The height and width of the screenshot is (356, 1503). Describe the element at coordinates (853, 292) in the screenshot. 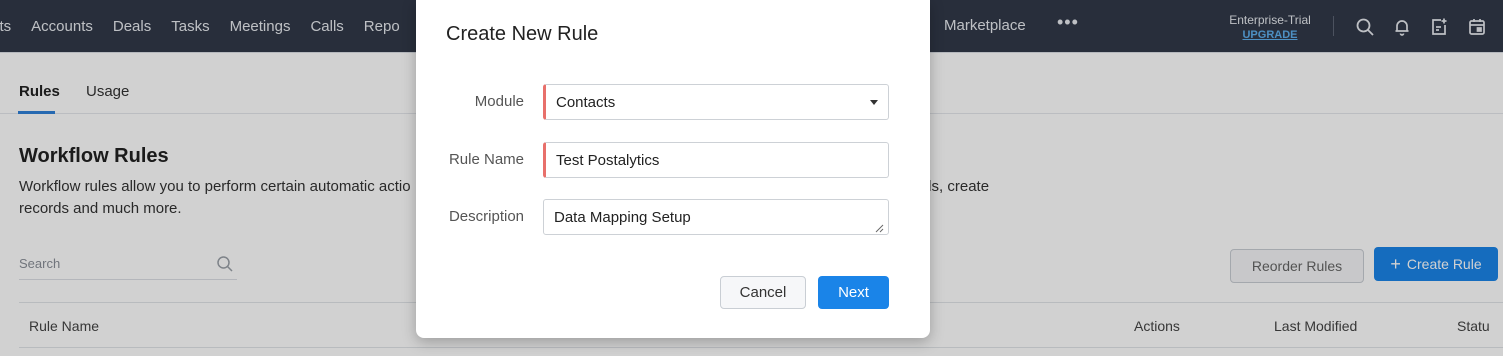

I see `next-button: Next` at that location.